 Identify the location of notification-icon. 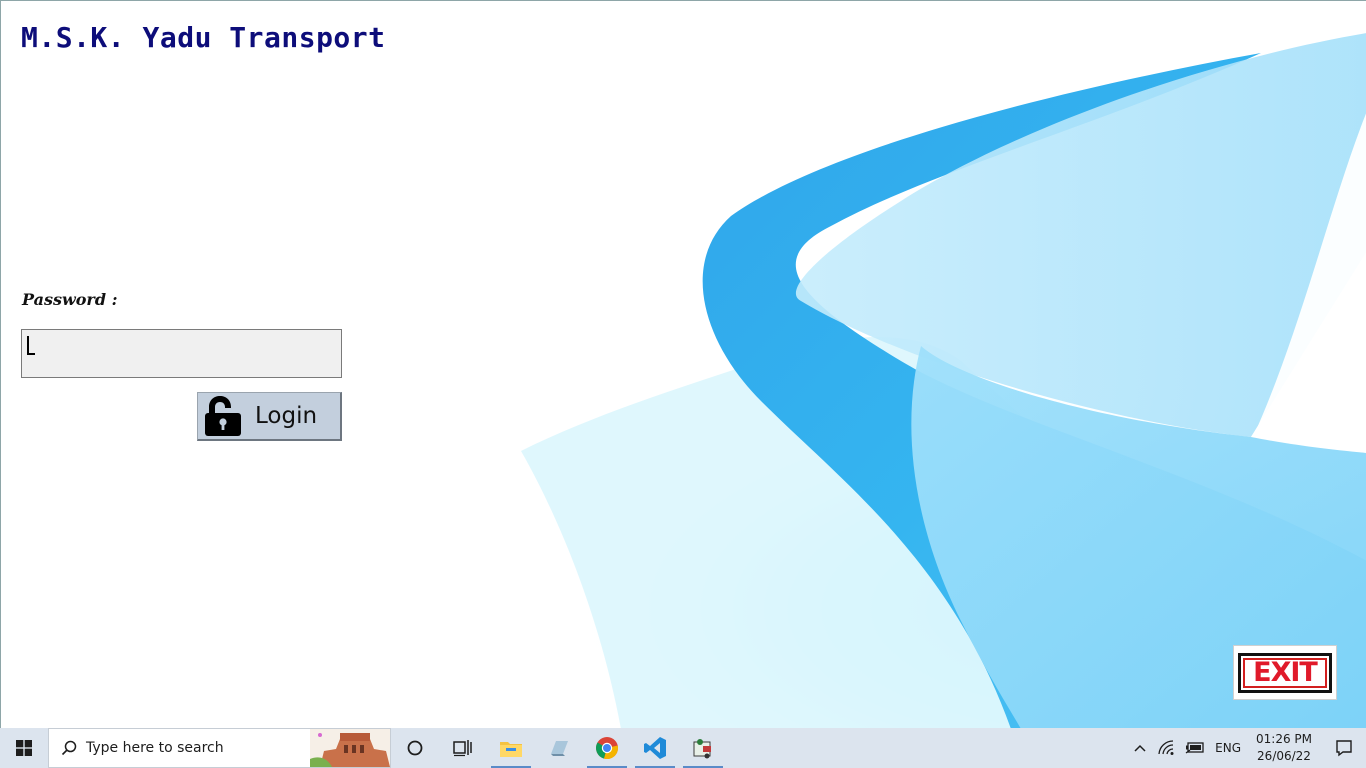
(1344, 748).